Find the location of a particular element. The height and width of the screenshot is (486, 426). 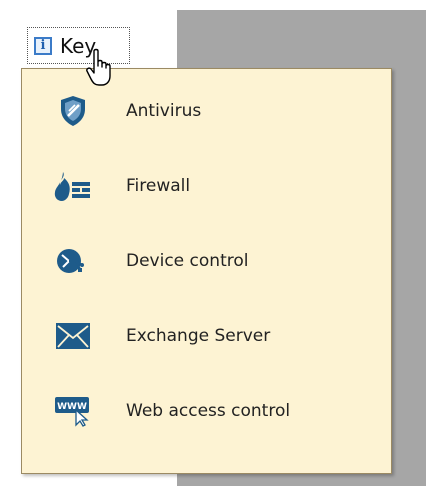

legend-item-label: Antivirus is located at coordinates (164, 111).